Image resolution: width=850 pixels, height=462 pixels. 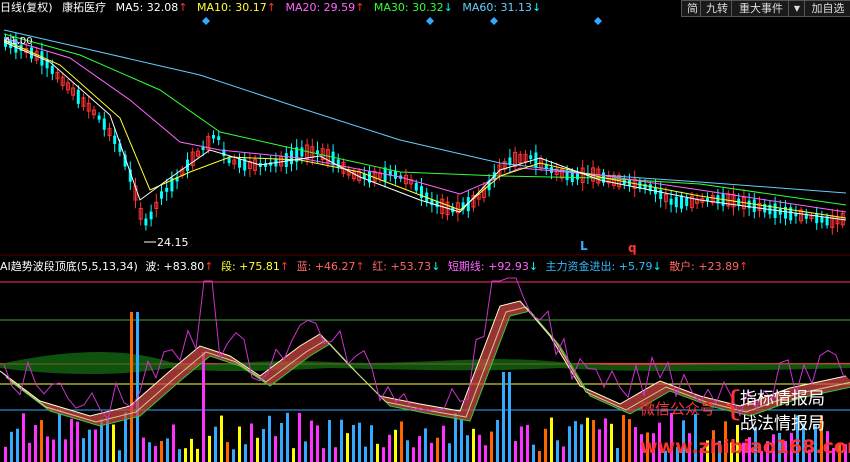 I want to click on period-label: 日线(复权), so click(x=26, y=7).